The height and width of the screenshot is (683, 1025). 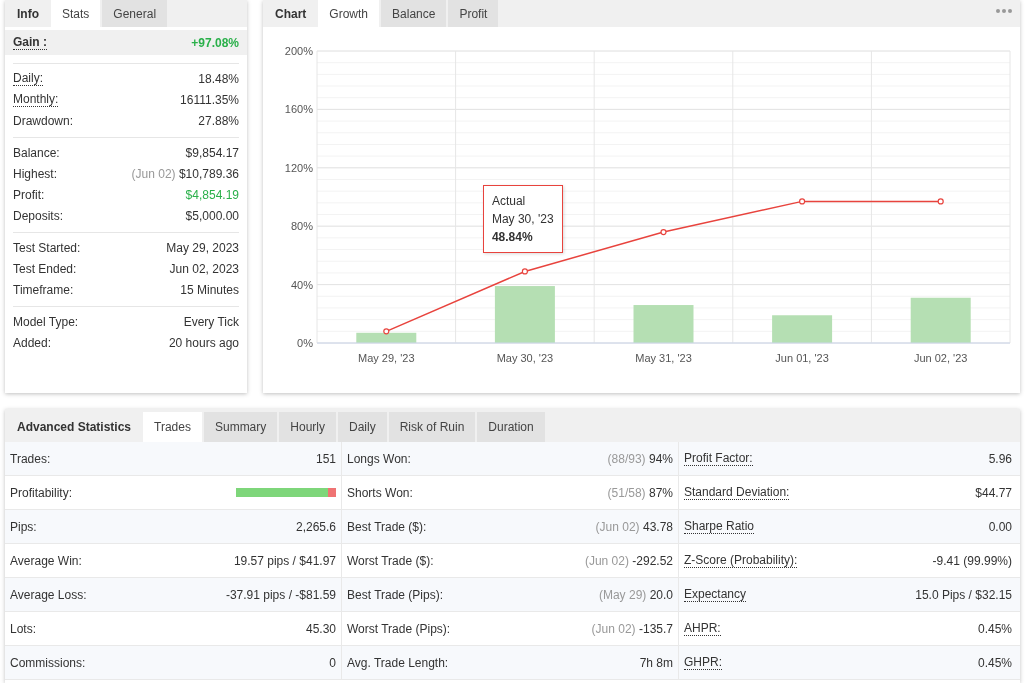 I want to click on stat-value: (88/93) 94%, so click(x=640, y=458).